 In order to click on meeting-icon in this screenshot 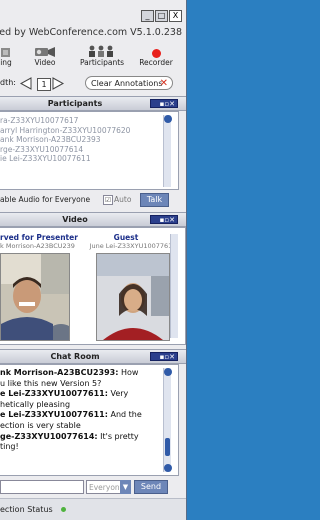, I will do `click(7, 51)`.